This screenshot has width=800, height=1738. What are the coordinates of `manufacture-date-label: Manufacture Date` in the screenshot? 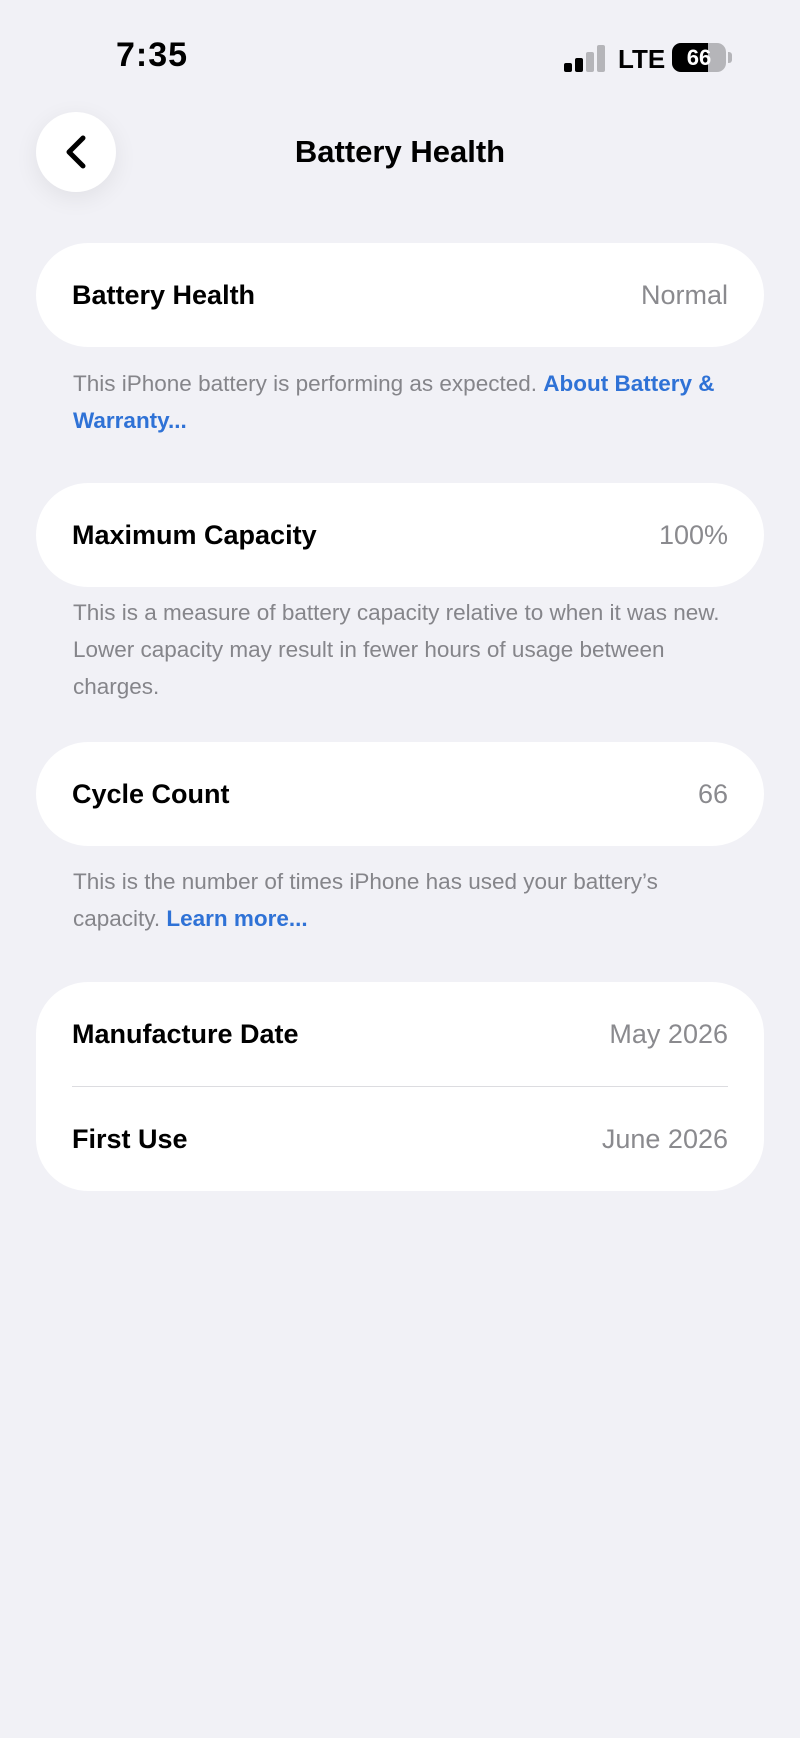 It's located at (185, 1033).